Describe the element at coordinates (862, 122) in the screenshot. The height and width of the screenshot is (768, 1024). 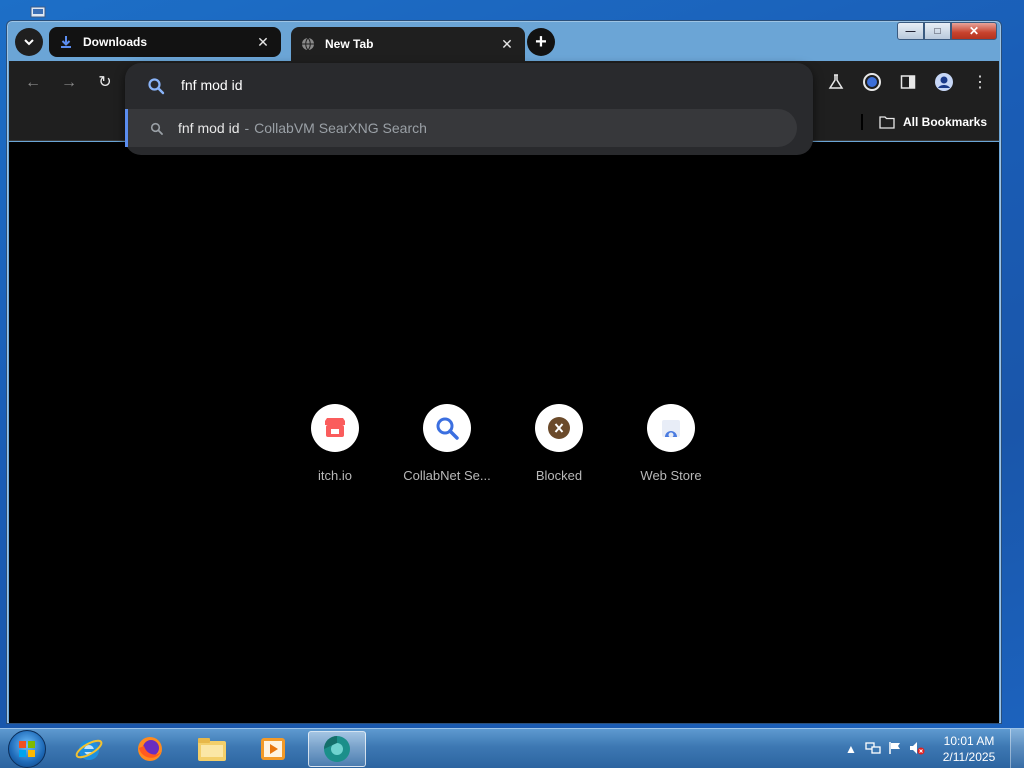
I see `bookmarks-separator` at that location.